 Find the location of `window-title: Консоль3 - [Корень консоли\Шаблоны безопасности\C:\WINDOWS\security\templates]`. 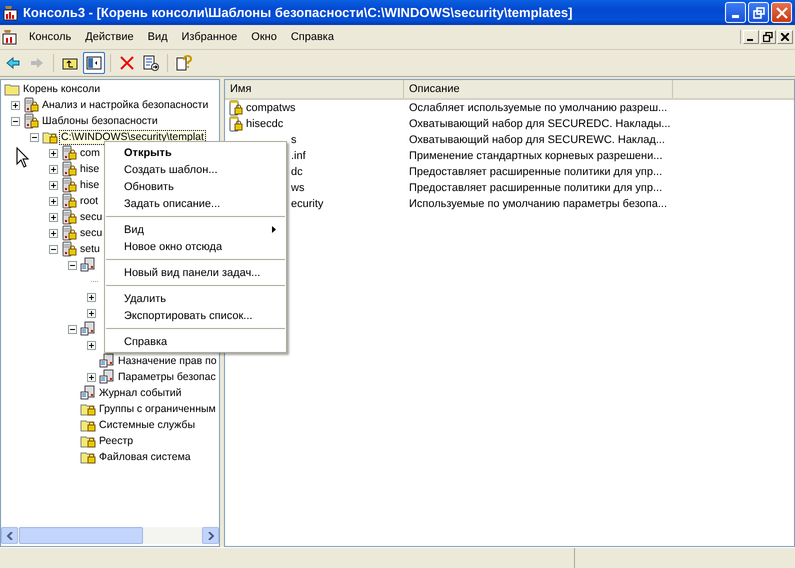

window-title: Консоль3 - [Корень консоли\Шаблоны безопасности\C:\WINDOWS\security\templates] is located at coordinates (298, 12).